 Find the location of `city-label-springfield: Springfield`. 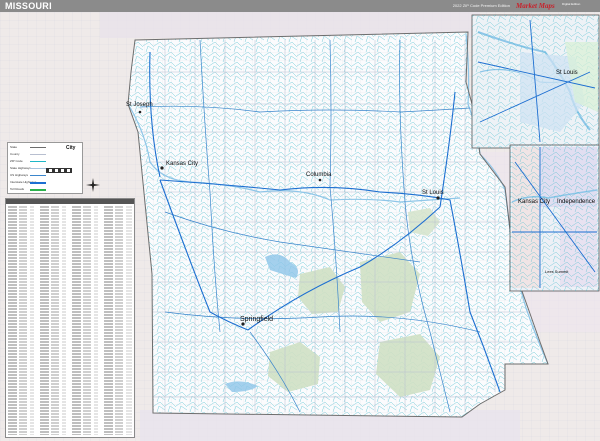

city-label-springfield: Springfield is located at coordinates (257, 319).